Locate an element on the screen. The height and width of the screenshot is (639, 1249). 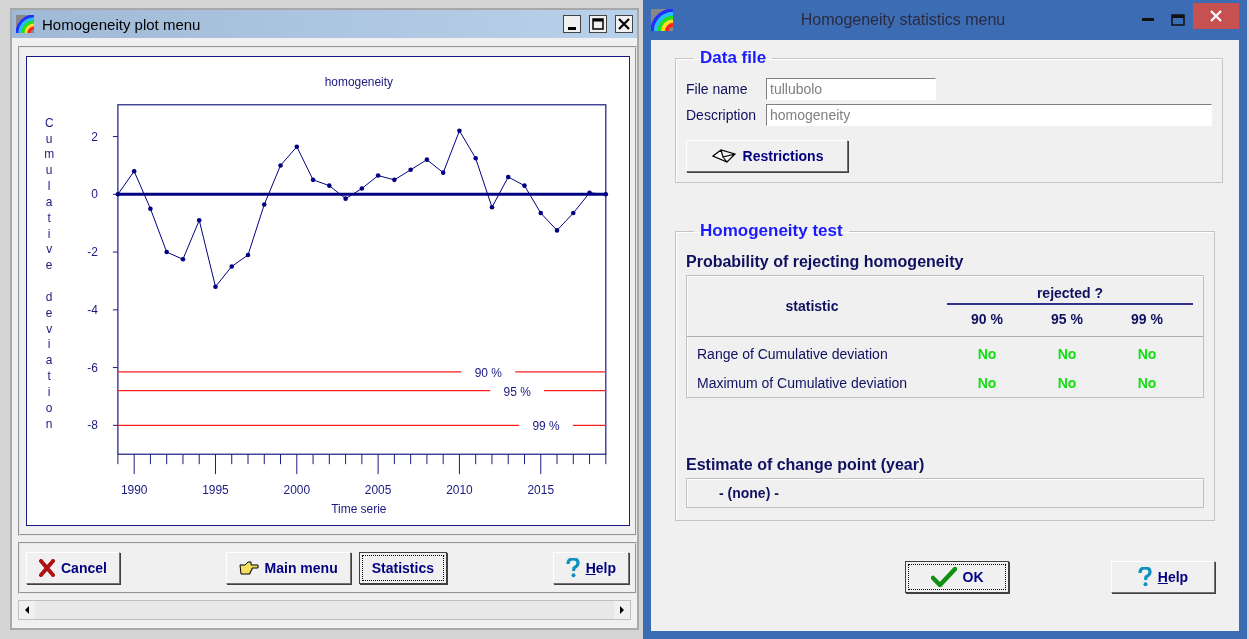
restrictions-button: Restrictions is located at coordinates (767, 156).